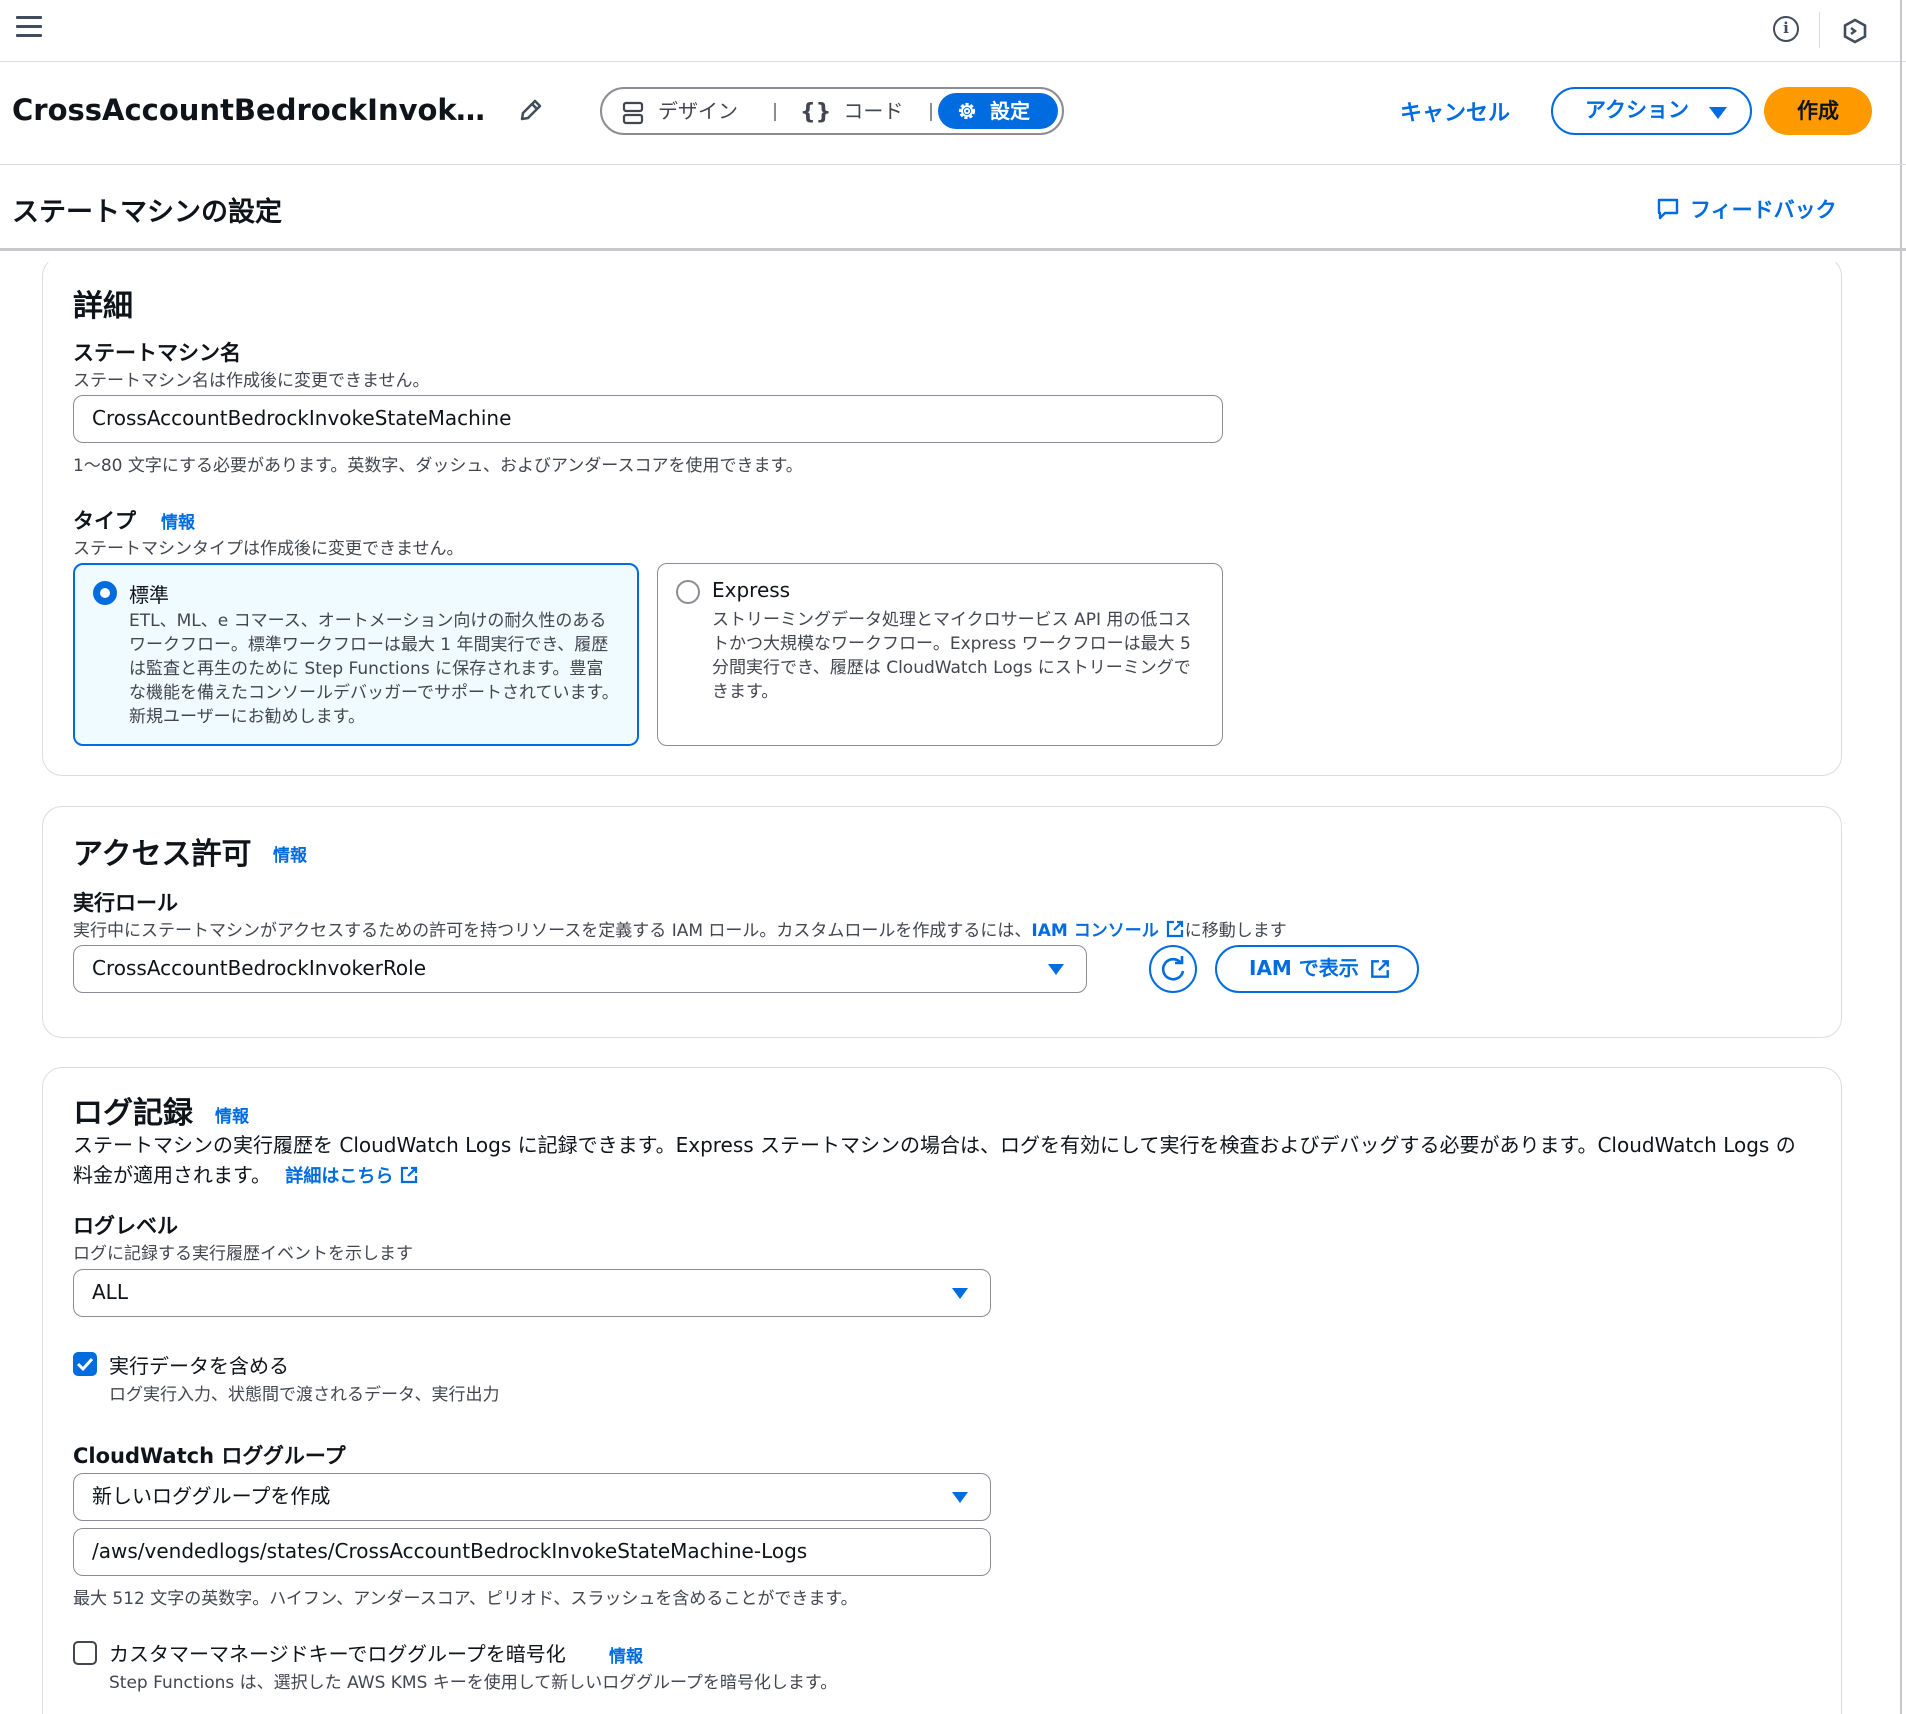  I want to click on pencil-edit-icon, so click(531, 110).